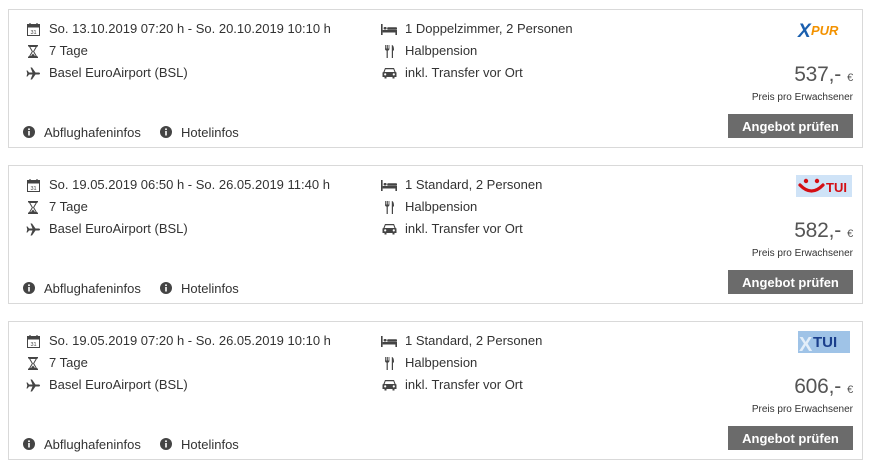 The width and height of the screenshot is (873, 469). I want to click on price: 582,- €, so click(823, 231).